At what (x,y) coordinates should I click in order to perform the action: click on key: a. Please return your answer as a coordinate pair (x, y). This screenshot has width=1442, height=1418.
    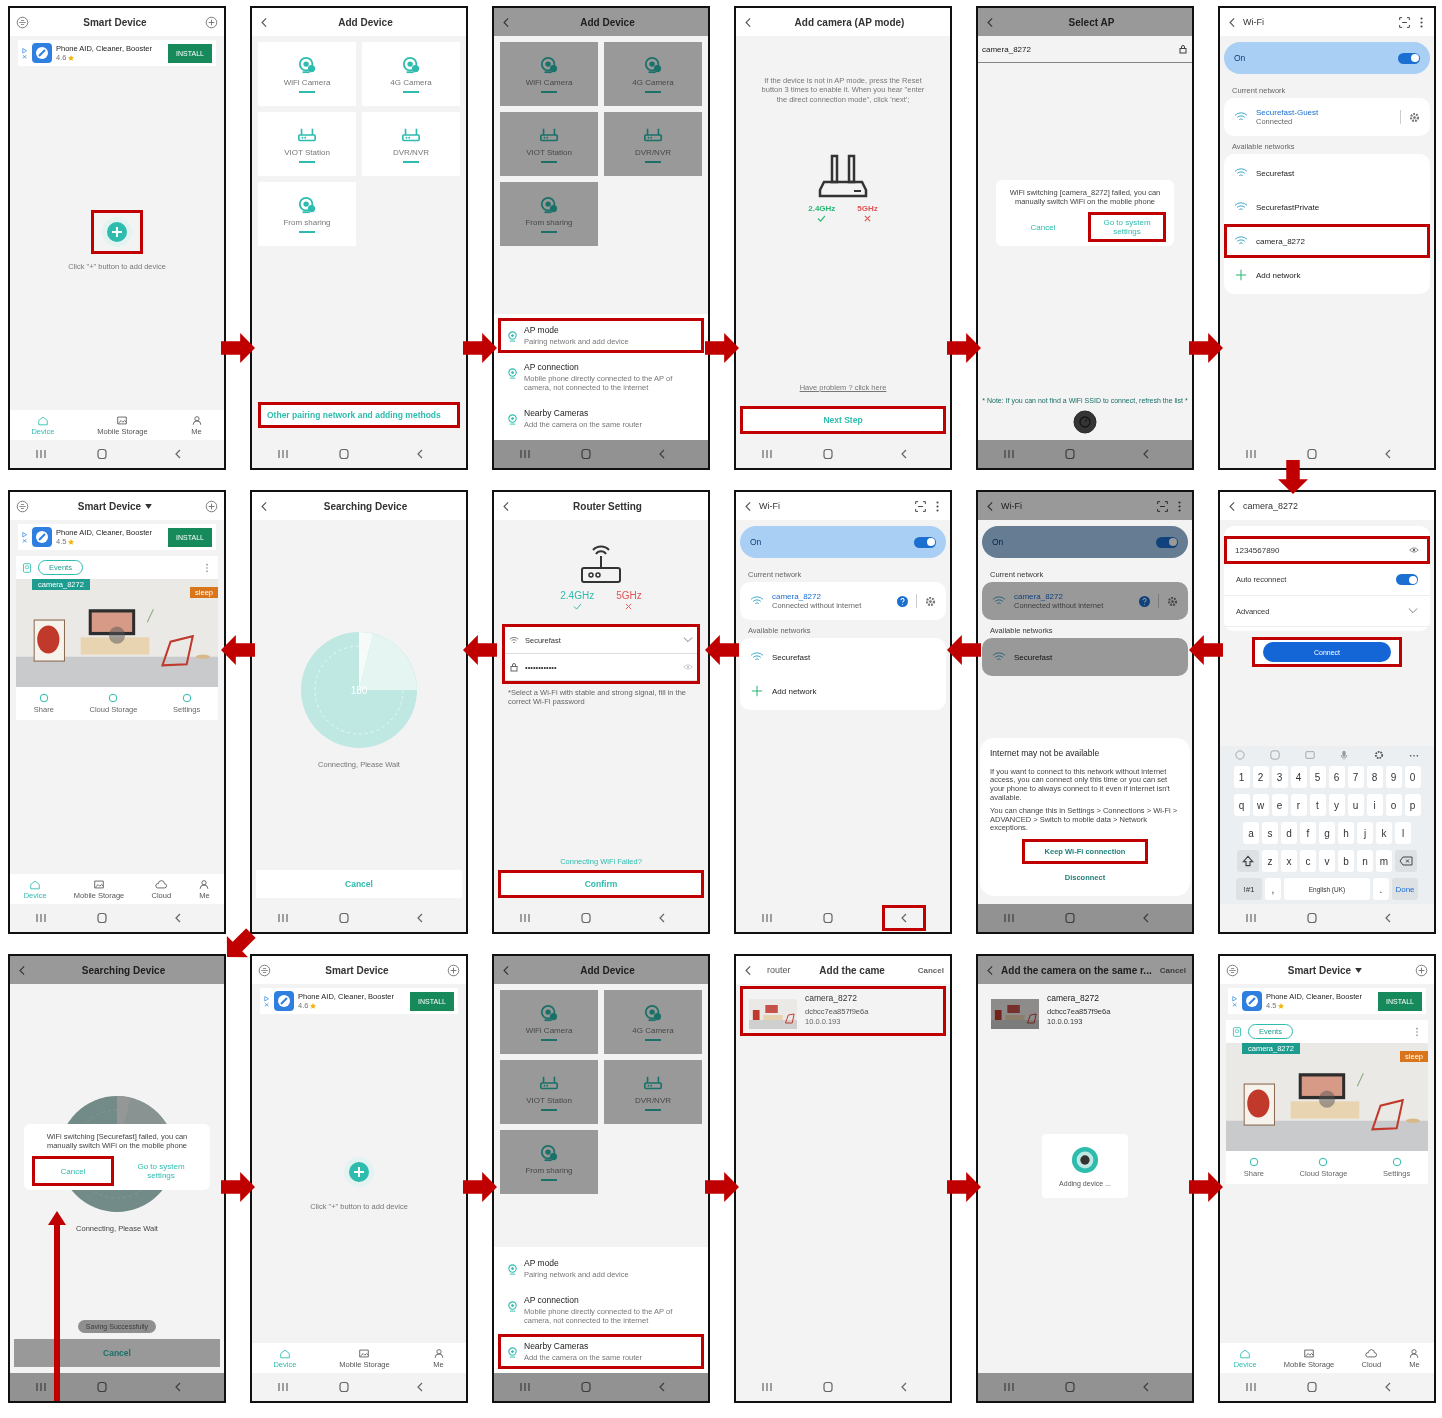
    Looking at the image, I should click on (1251, 833).